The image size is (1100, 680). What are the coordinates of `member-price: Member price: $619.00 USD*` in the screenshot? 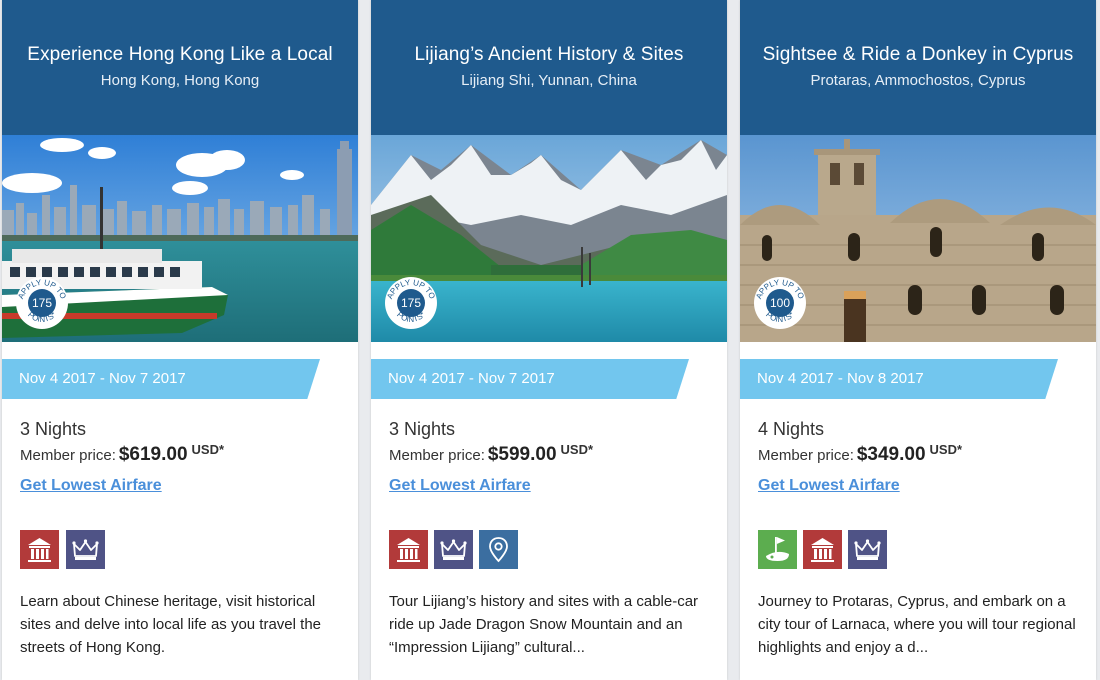 It's located at (122, 454).